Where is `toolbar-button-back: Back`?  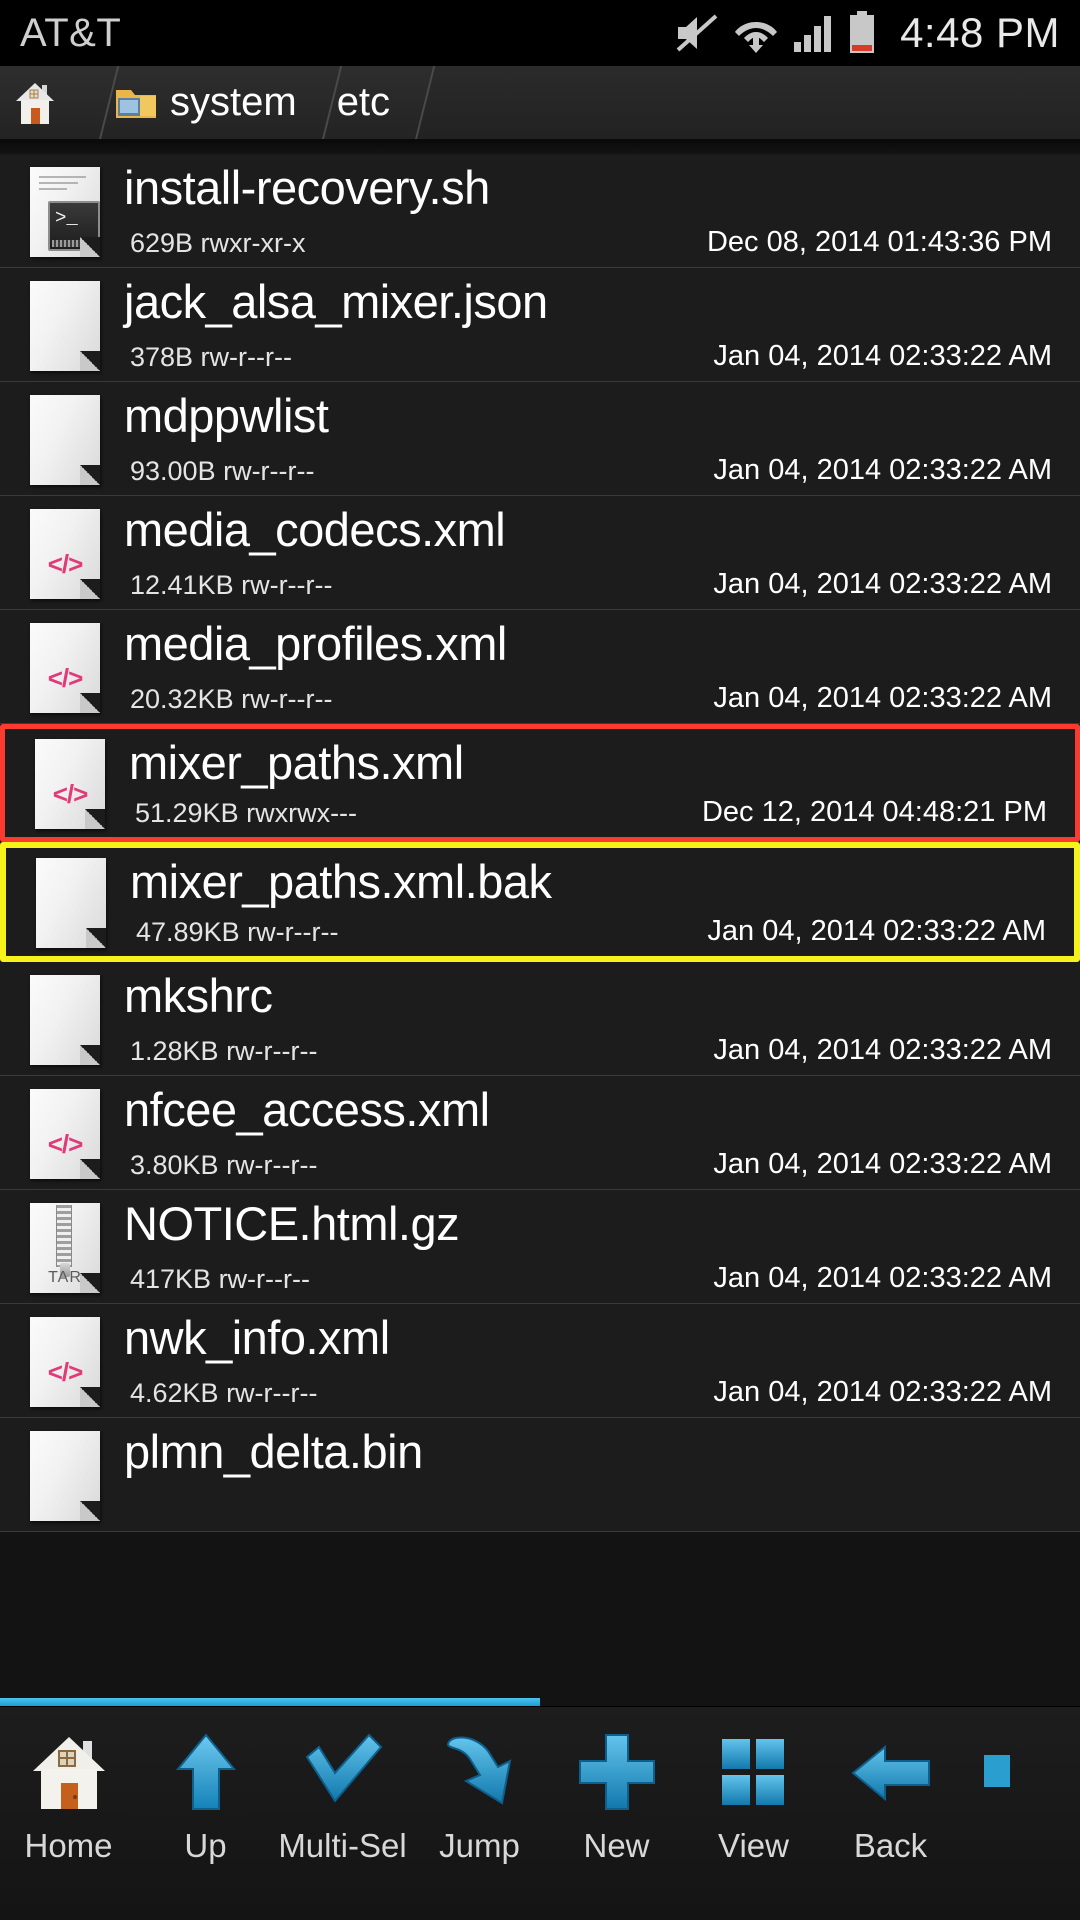
toolbar-button-back: Back is located at coordinates (890, 1813).